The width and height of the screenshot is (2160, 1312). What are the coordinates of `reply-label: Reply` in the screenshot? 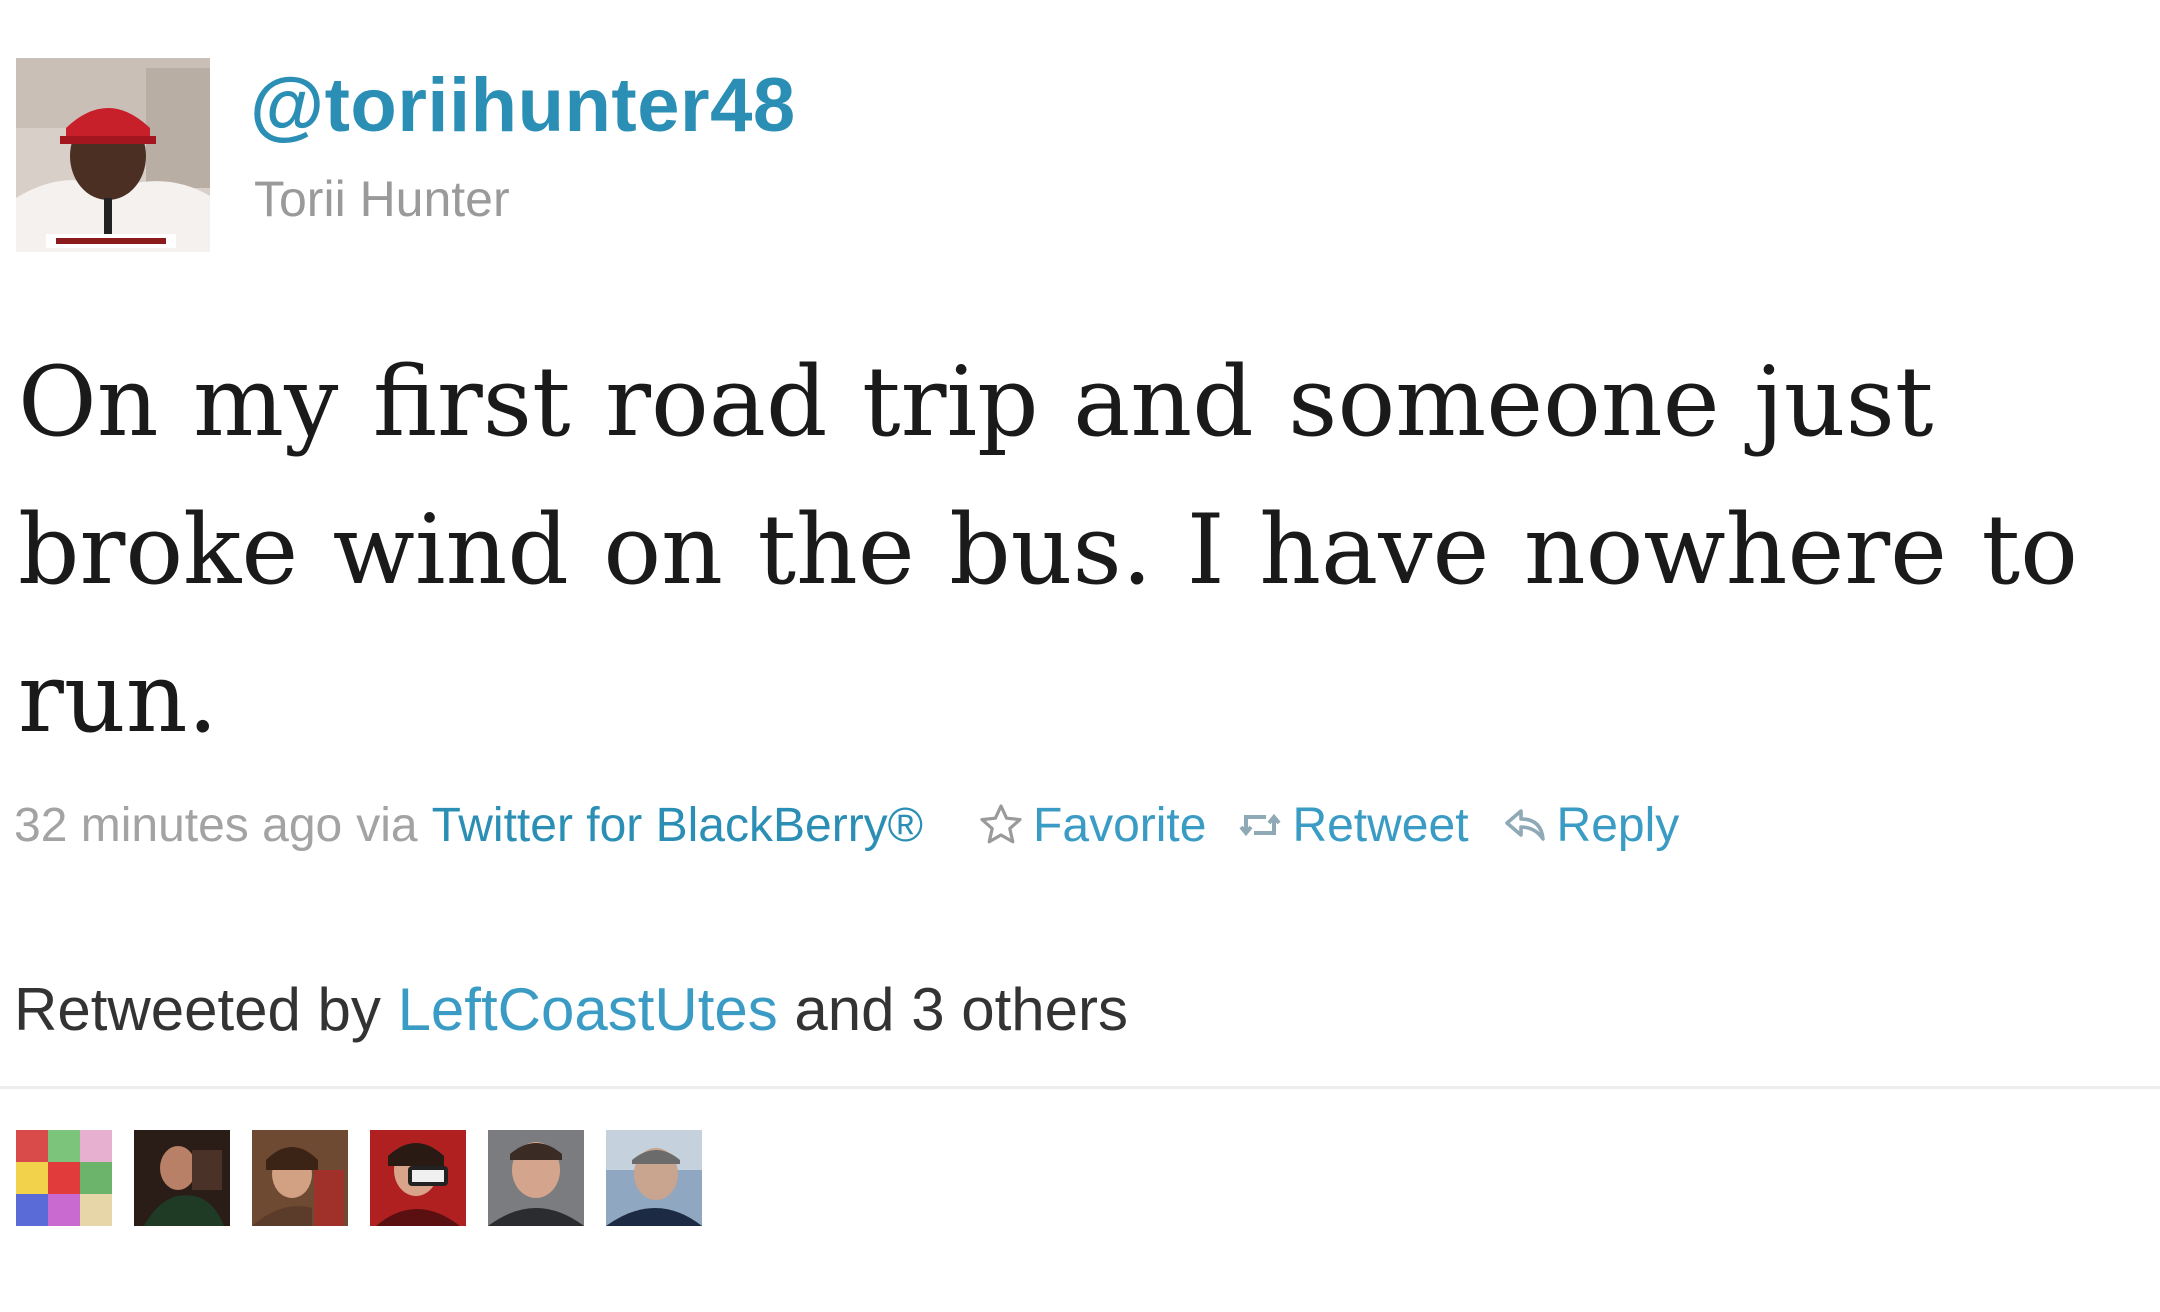 It's located at (1618, 825).